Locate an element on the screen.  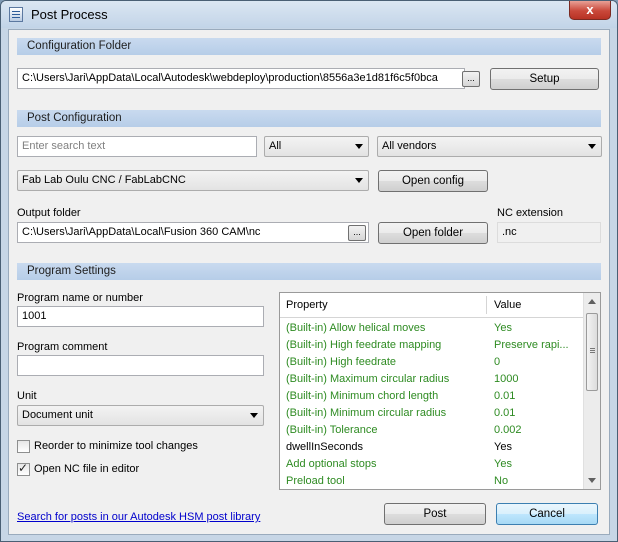
configuration-folder-header: Configuration Folder is located at coordinates (309, 46).